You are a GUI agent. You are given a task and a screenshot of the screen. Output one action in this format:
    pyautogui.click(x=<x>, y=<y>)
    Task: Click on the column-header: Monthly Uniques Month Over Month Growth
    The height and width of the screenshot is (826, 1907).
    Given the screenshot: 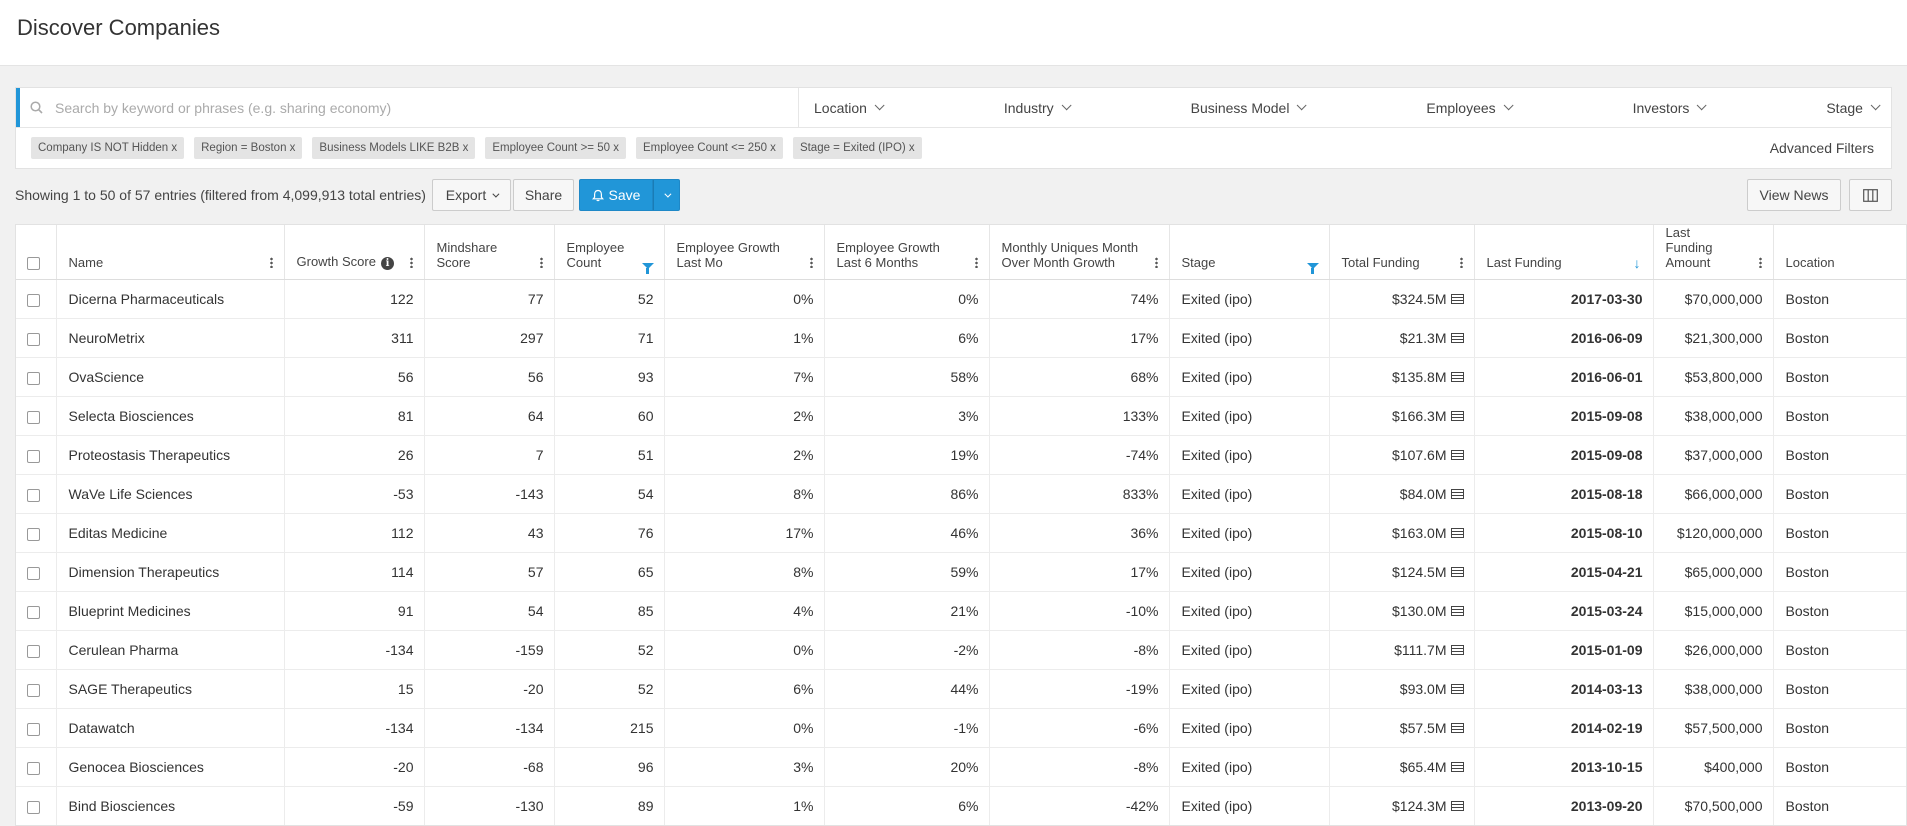 What is the action you would take?
    pyautogui.click(x=1079, y=252)
    